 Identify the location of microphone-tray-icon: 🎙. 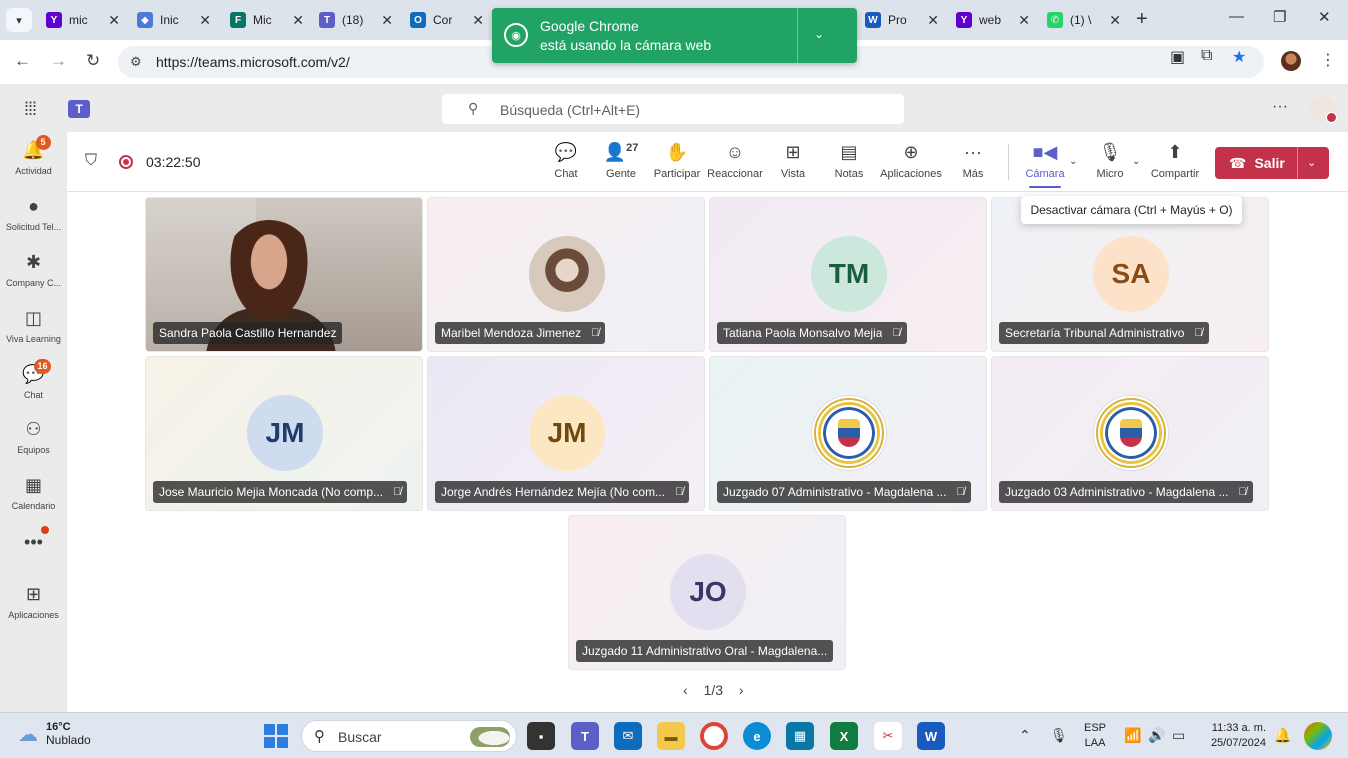
(1059, 735).